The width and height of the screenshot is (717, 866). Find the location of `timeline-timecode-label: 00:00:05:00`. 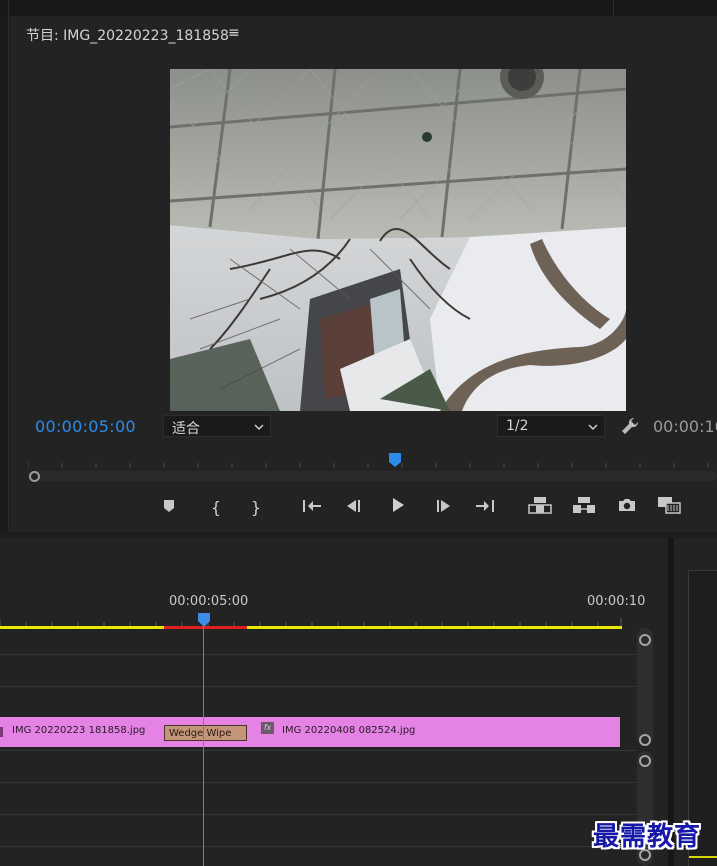

timeline-timecode-label: 00:00:05:00 is located at coordinates (209, 601).